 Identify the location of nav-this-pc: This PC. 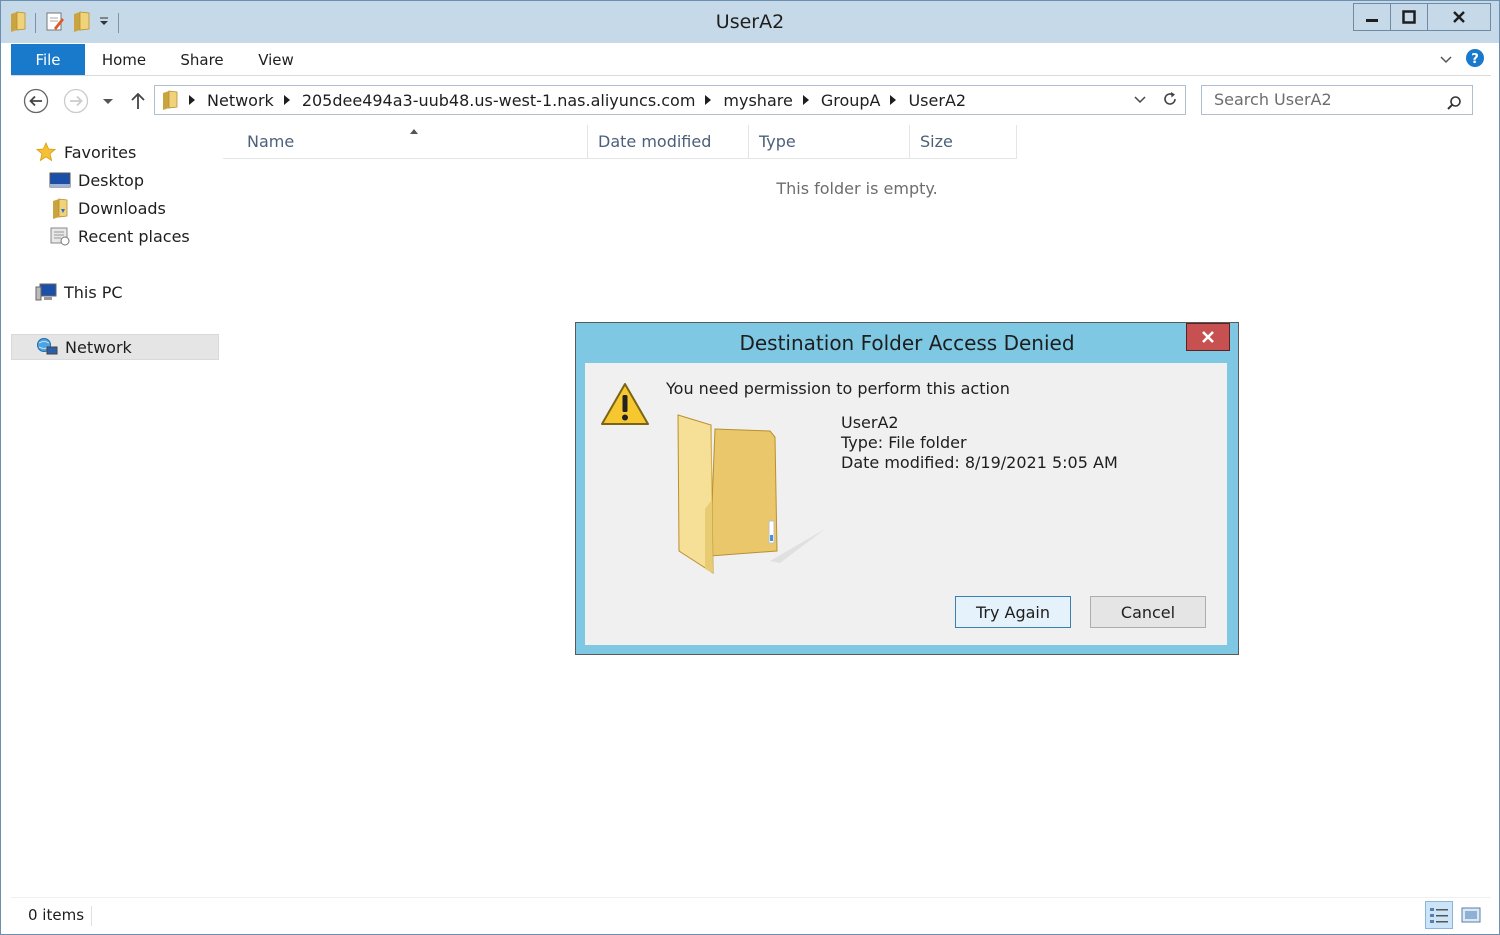
(79, 292).